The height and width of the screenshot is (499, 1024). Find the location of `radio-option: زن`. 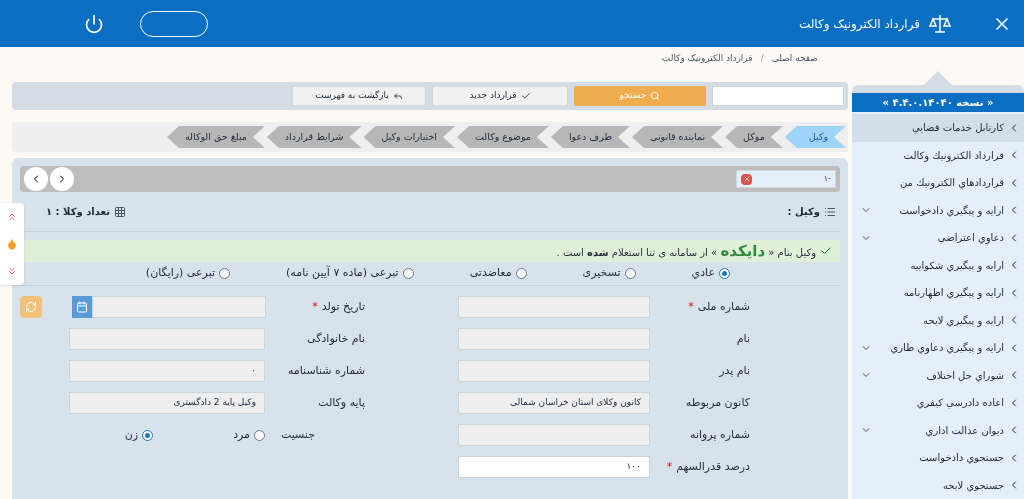

radio-option: زن is located at coordinates (139, 435).